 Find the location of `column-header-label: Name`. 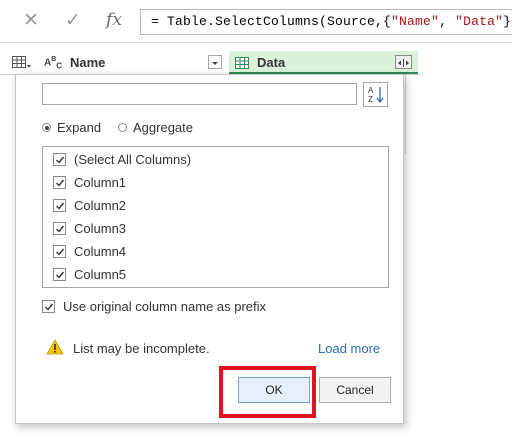

column-header-label: Name is located at coordinates (88, 62).